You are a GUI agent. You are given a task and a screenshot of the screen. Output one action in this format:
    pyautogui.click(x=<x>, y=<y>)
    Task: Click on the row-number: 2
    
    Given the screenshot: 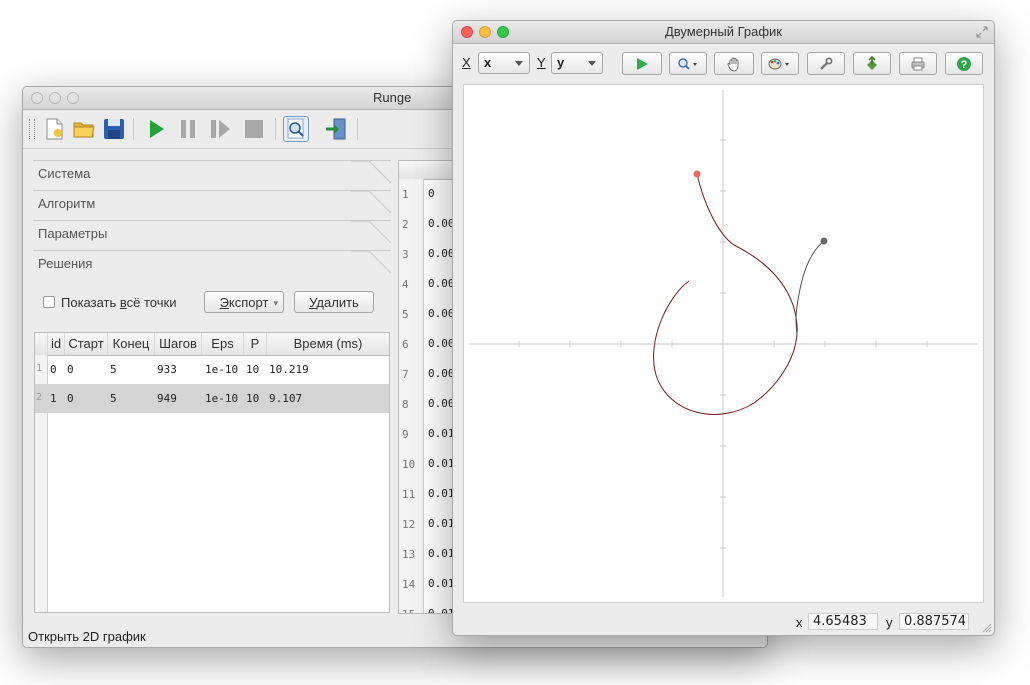 What is the action you would take?
    pyautogui.click(x=39, y=397)
    